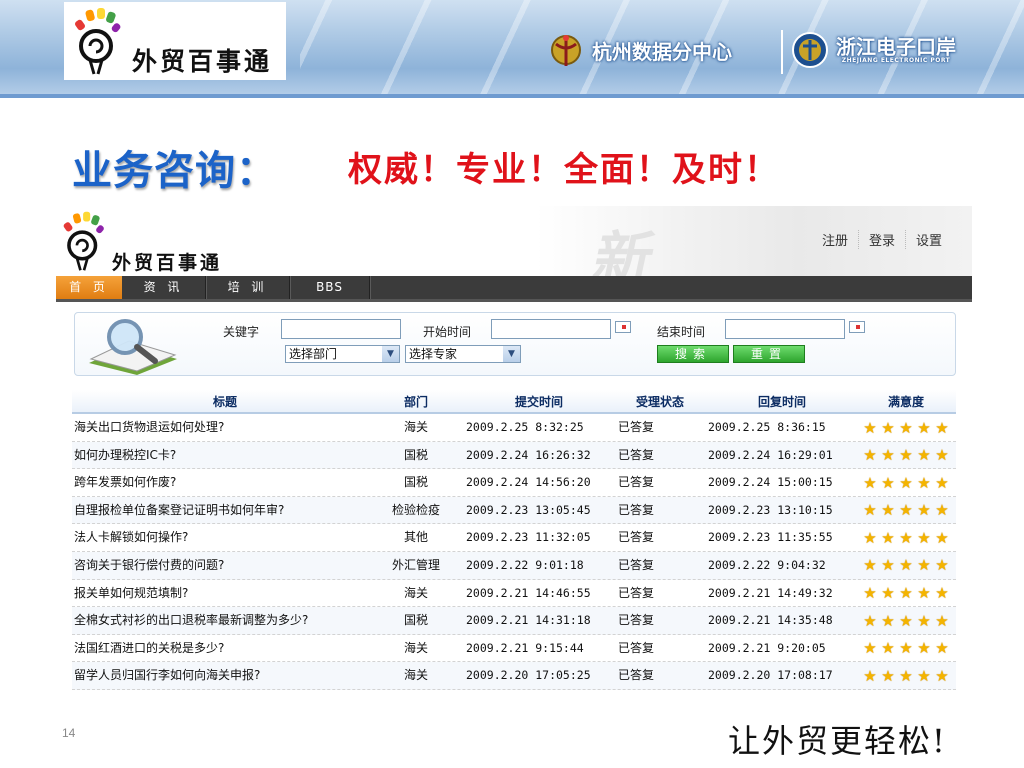  What do you see at coordinates (896, 60) in the screenshot?
I see `brand-zhejiang-en: ZHEJIANG ELECTRONIC PORT` at bounding box center [896, 60].